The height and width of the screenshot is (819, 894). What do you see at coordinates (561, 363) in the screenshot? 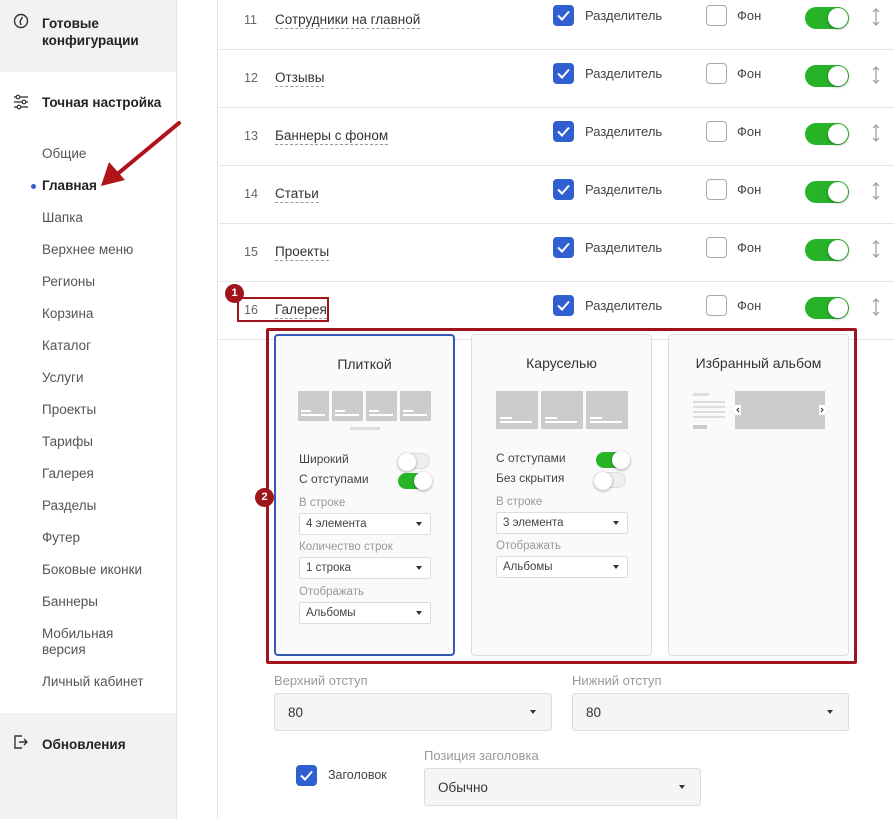
I see `card-title-carousel: Каруселью` at bounding box center [561, 363].